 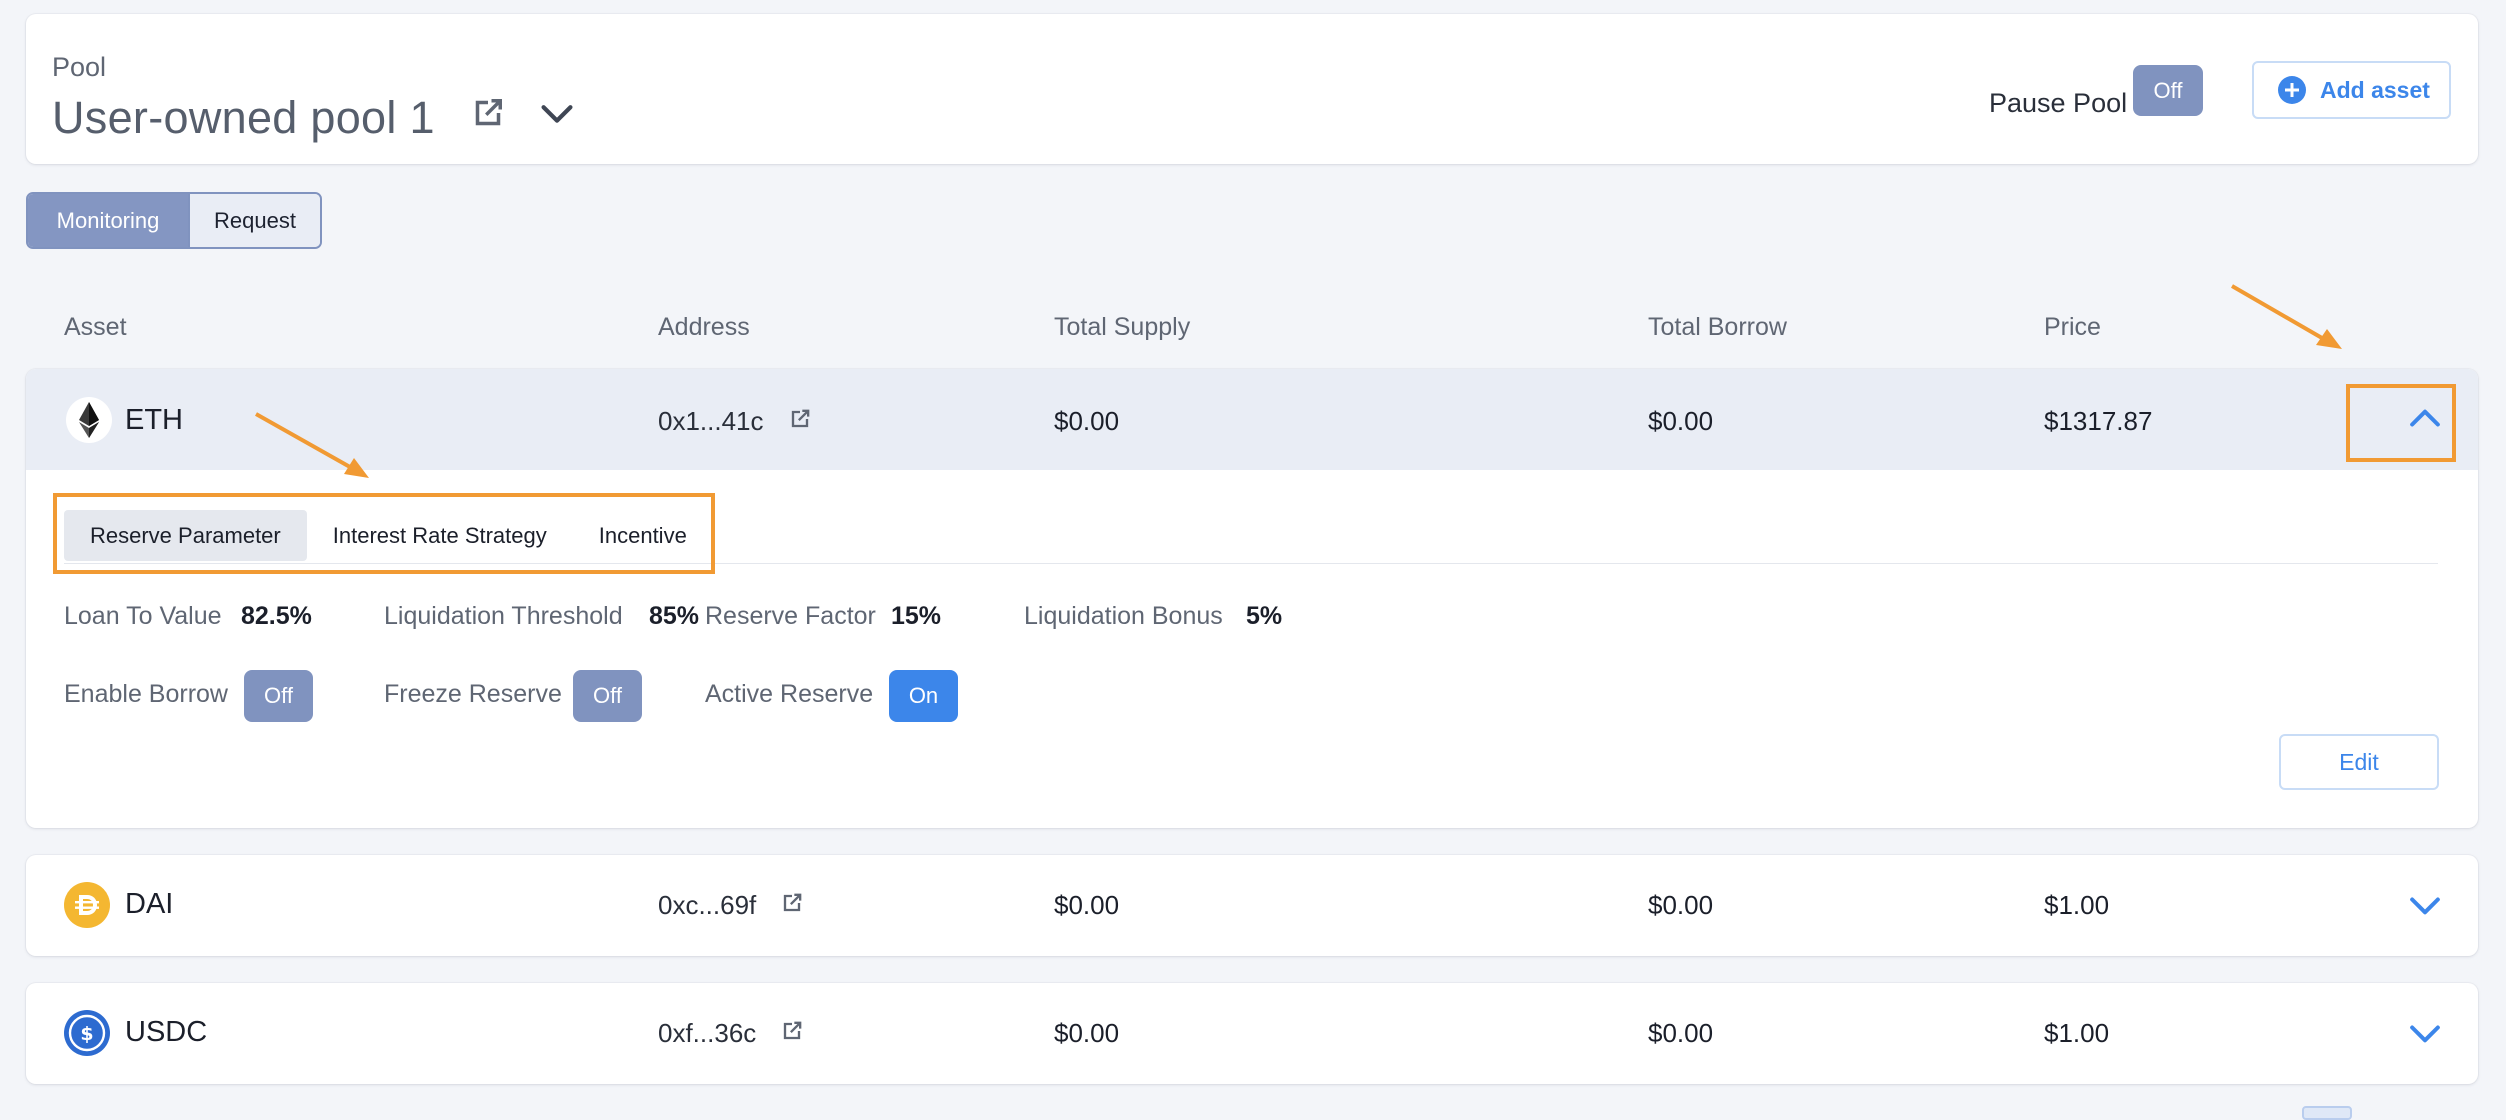 What do you see at coordinates (1717, 327) in the screenshot?
I see `column-header-total-borrow: Total Borrow` at bounding box center [1717, 327].